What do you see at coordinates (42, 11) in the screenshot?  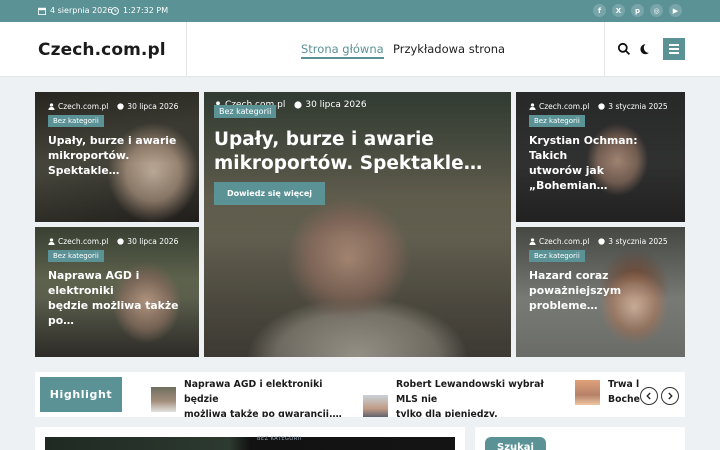 I see `calendar-icon` at bounding box center [42, 11].